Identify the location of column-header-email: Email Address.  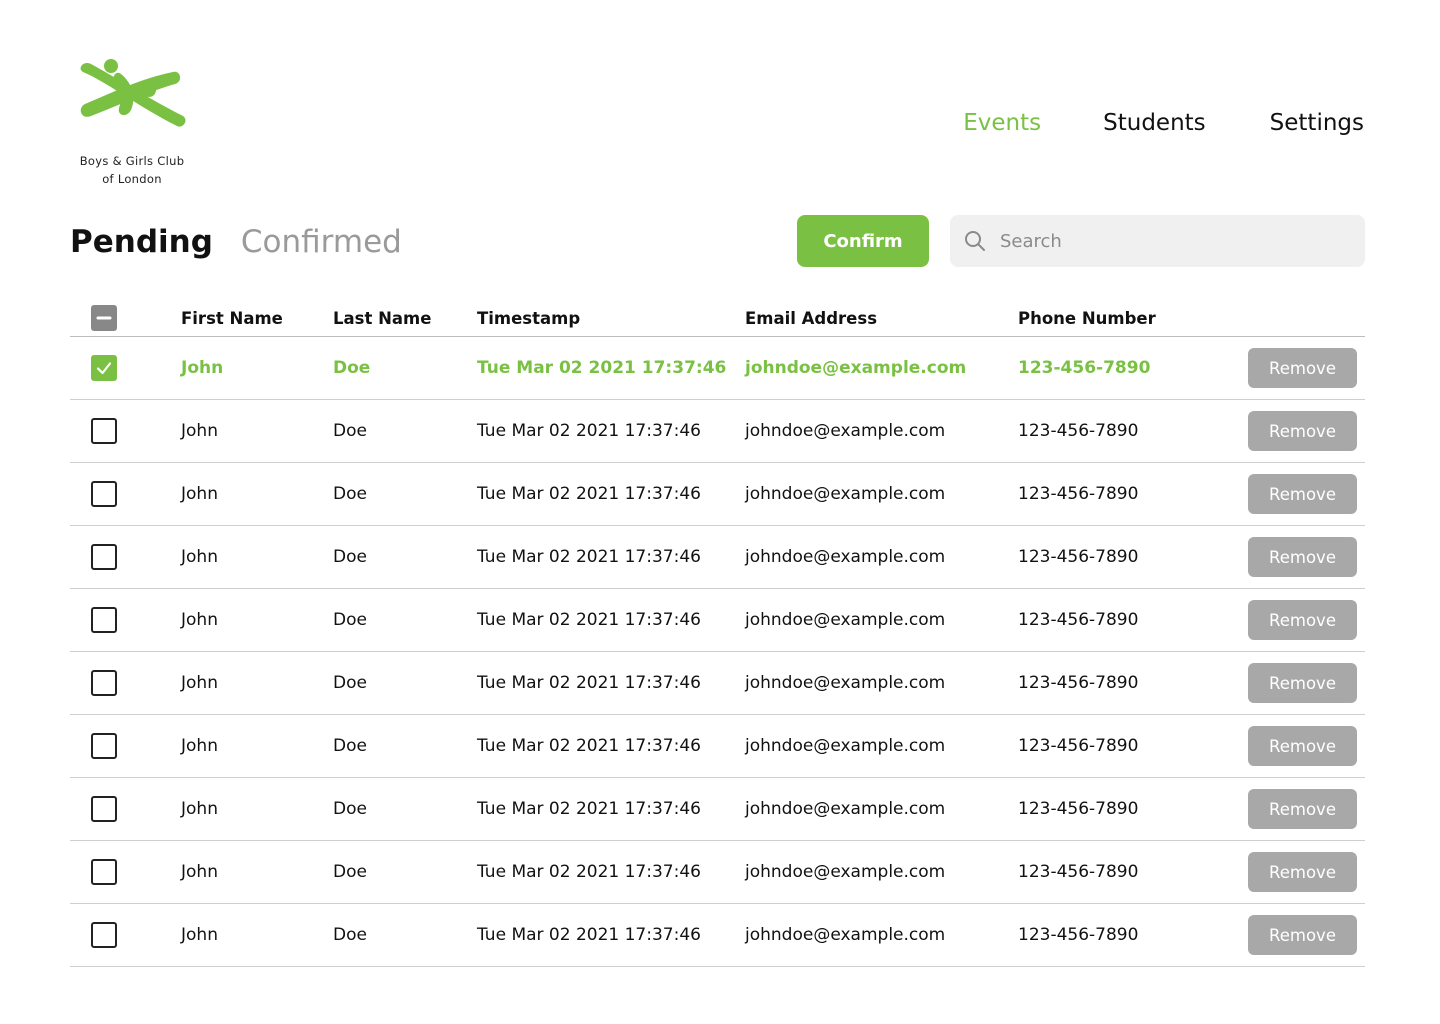
(811, 318).